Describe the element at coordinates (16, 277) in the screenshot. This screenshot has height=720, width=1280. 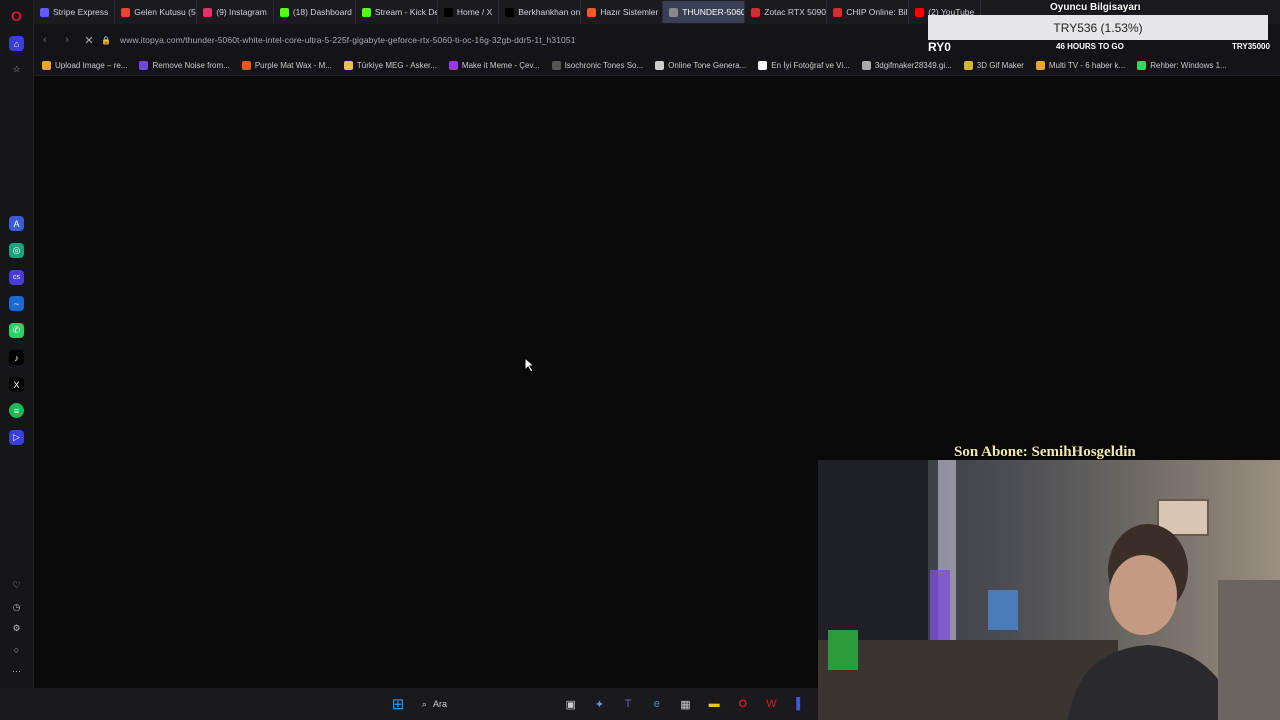
I see `cs-icon: cs` at that location.